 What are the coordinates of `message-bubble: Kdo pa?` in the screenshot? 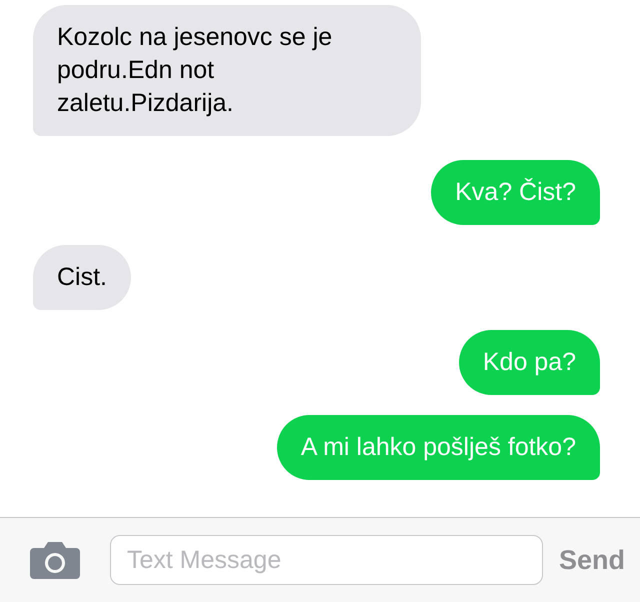 It's located at (529, 362).